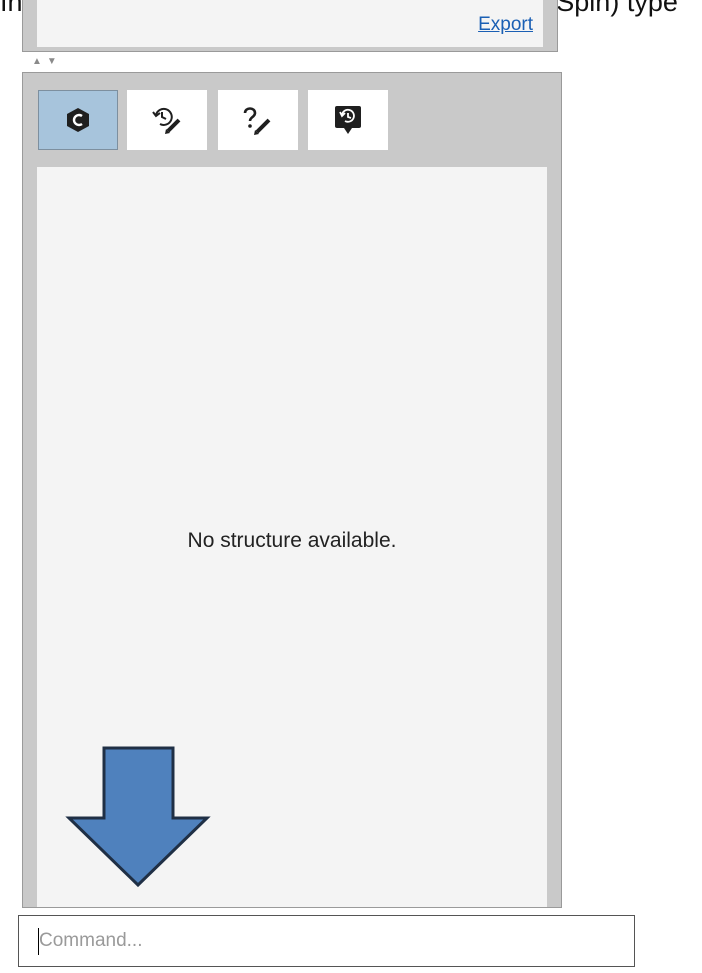  I want to click on panel-splitter: ▲▼, so click(47, 63).